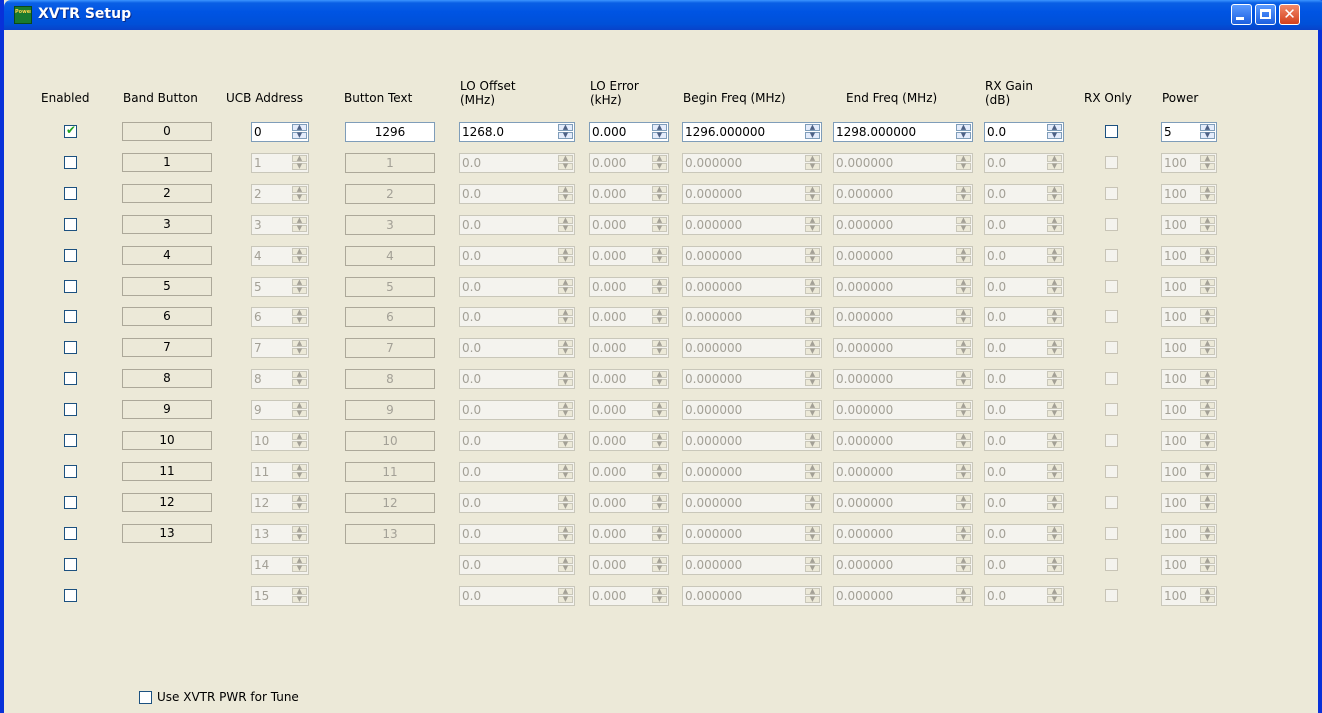 The image size is (1322, 713). Describe the element at coordinates (963, 534) in the screenshot. I see `end-freq-spinner-arrows: ▲ ▼` at that location.